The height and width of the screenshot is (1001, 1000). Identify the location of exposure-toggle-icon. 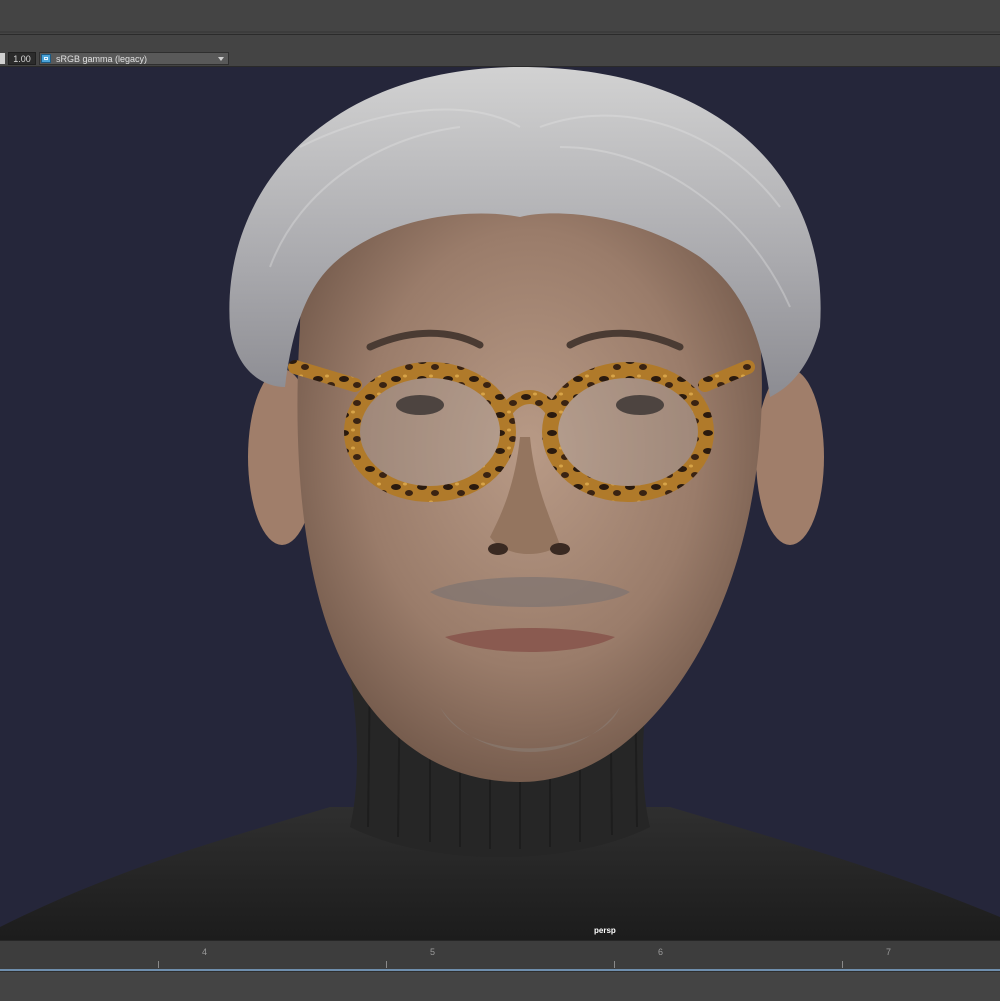
(2, 58).